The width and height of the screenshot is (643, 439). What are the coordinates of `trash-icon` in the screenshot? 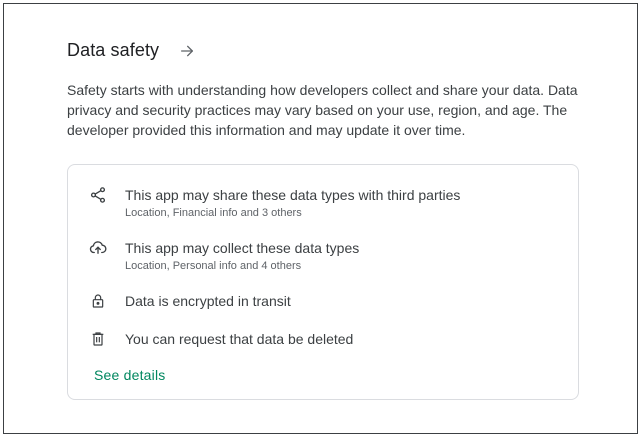 It's located at (98, 339).